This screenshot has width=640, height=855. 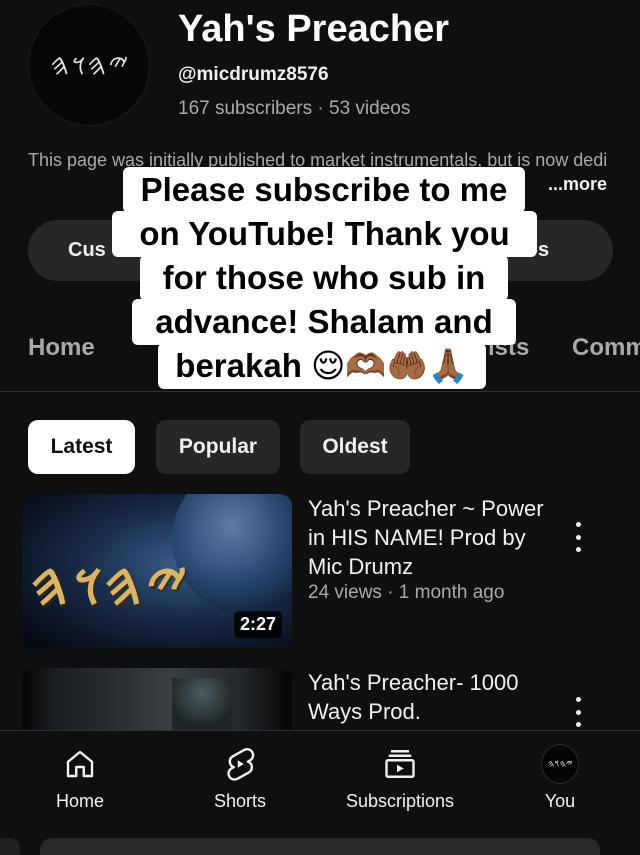 What do you see at coordinates (560, 801) in the screenshot?
I see `nav-you-label: You` at bounding box center [560, 801].